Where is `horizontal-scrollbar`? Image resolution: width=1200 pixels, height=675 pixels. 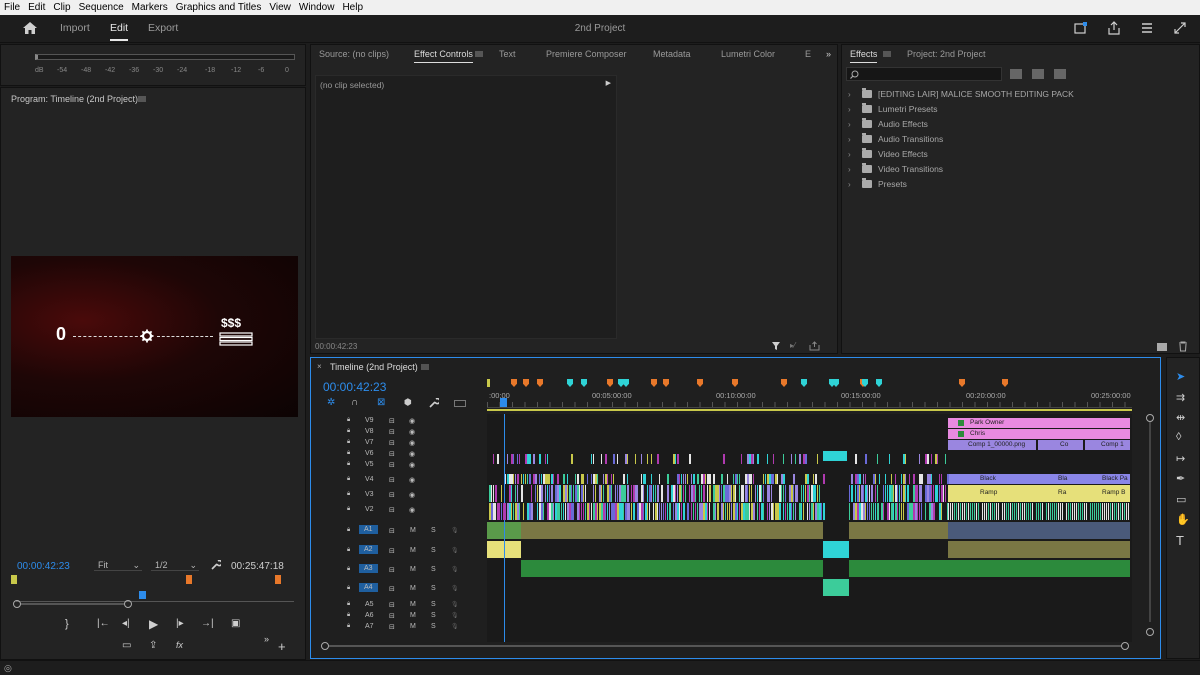
horizontal-scrollbar is located at coordinates (725, 646).